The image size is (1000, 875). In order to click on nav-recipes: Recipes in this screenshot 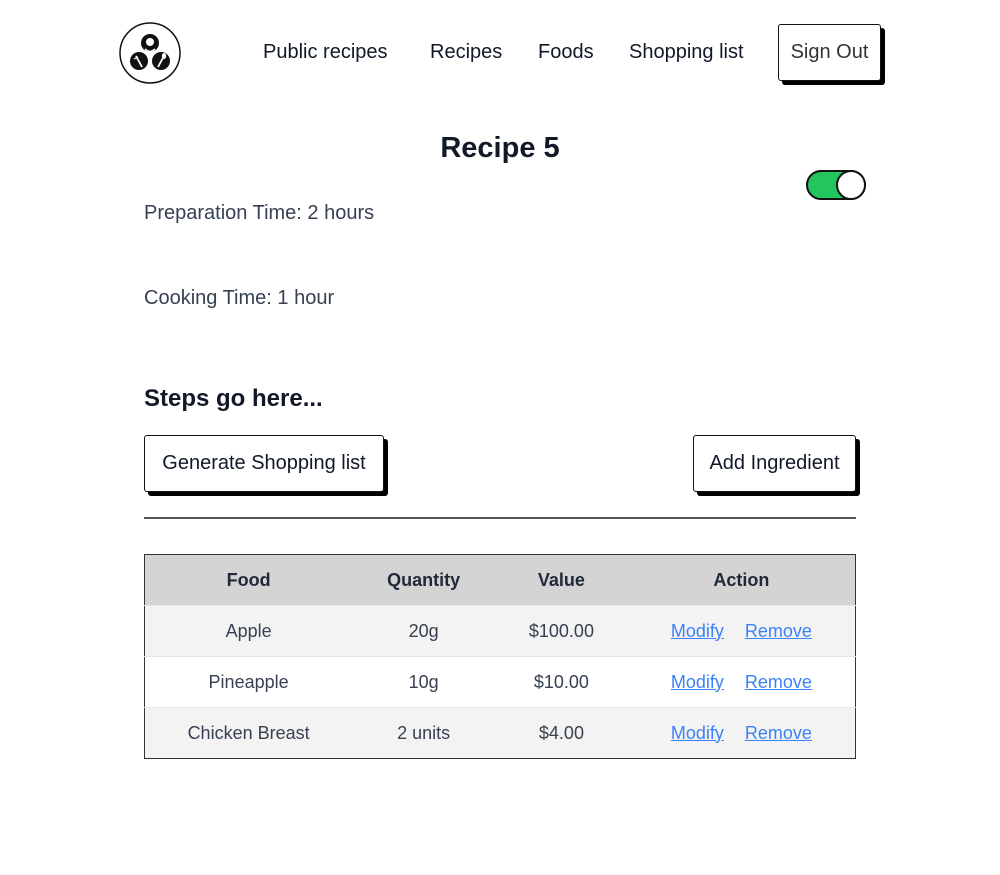, I will do `click(466, 52)`.